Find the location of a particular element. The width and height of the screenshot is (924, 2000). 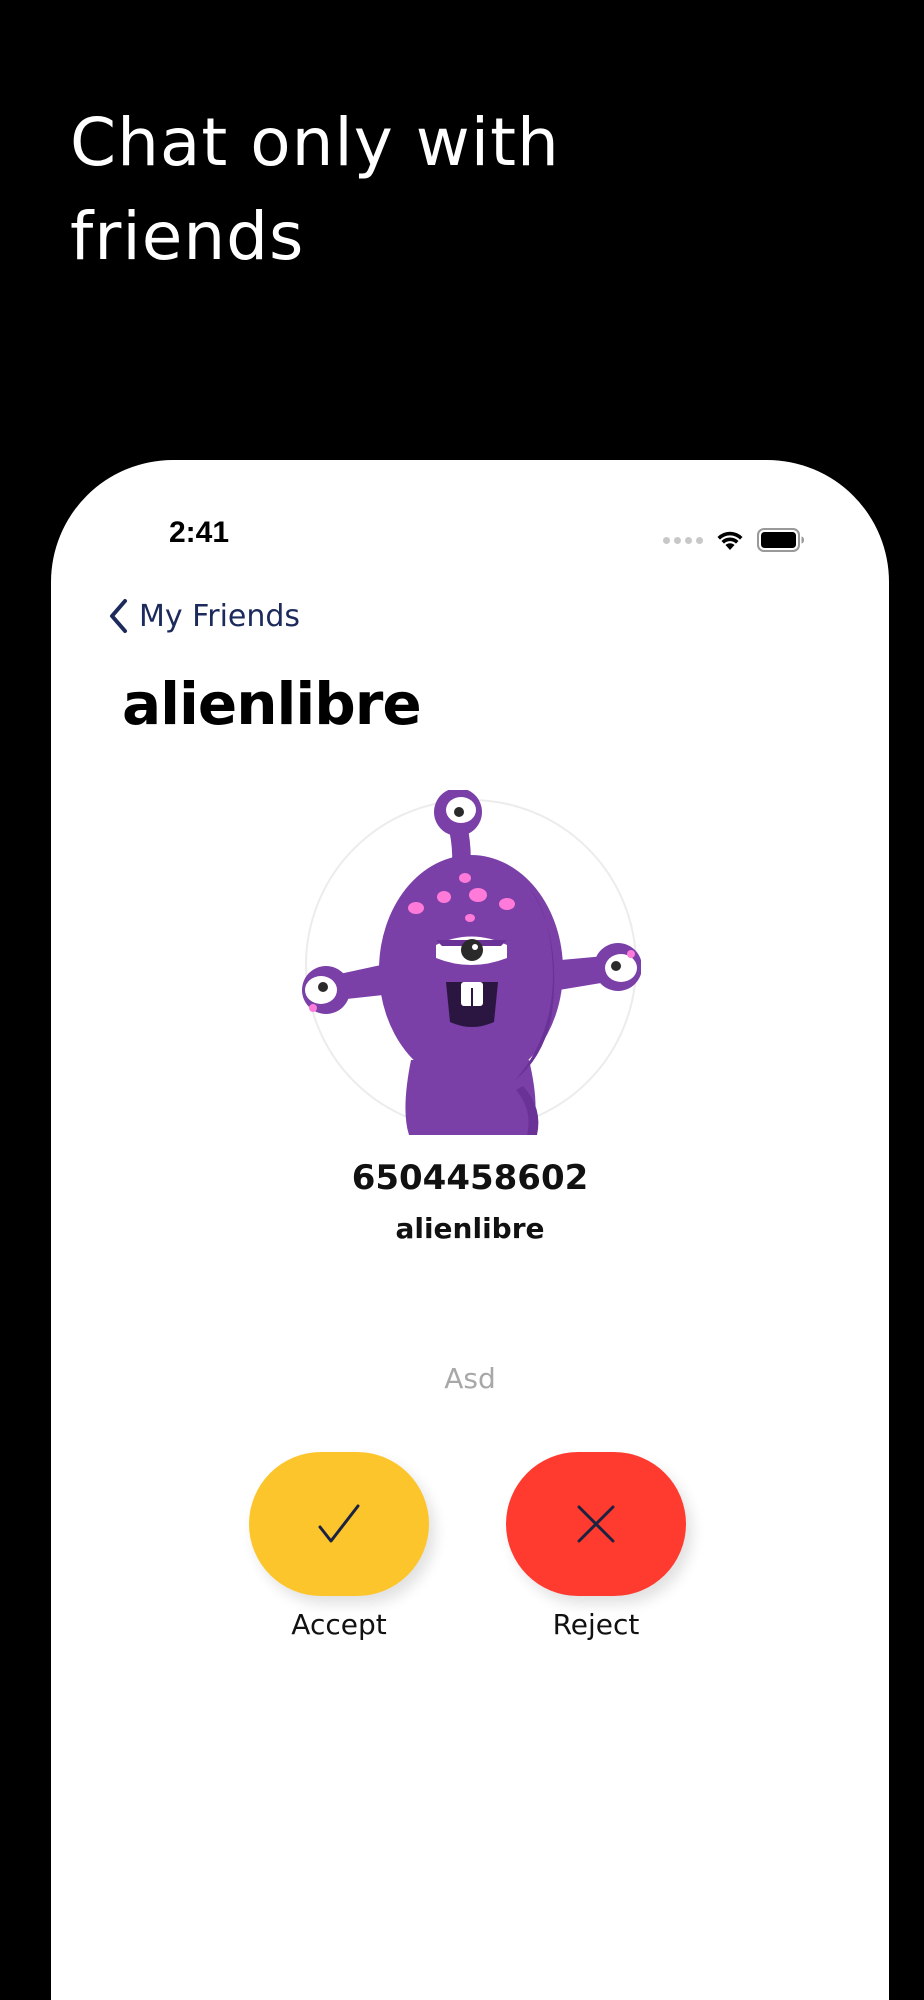

alien-avatar-icon is located at coordinates (471, 962).